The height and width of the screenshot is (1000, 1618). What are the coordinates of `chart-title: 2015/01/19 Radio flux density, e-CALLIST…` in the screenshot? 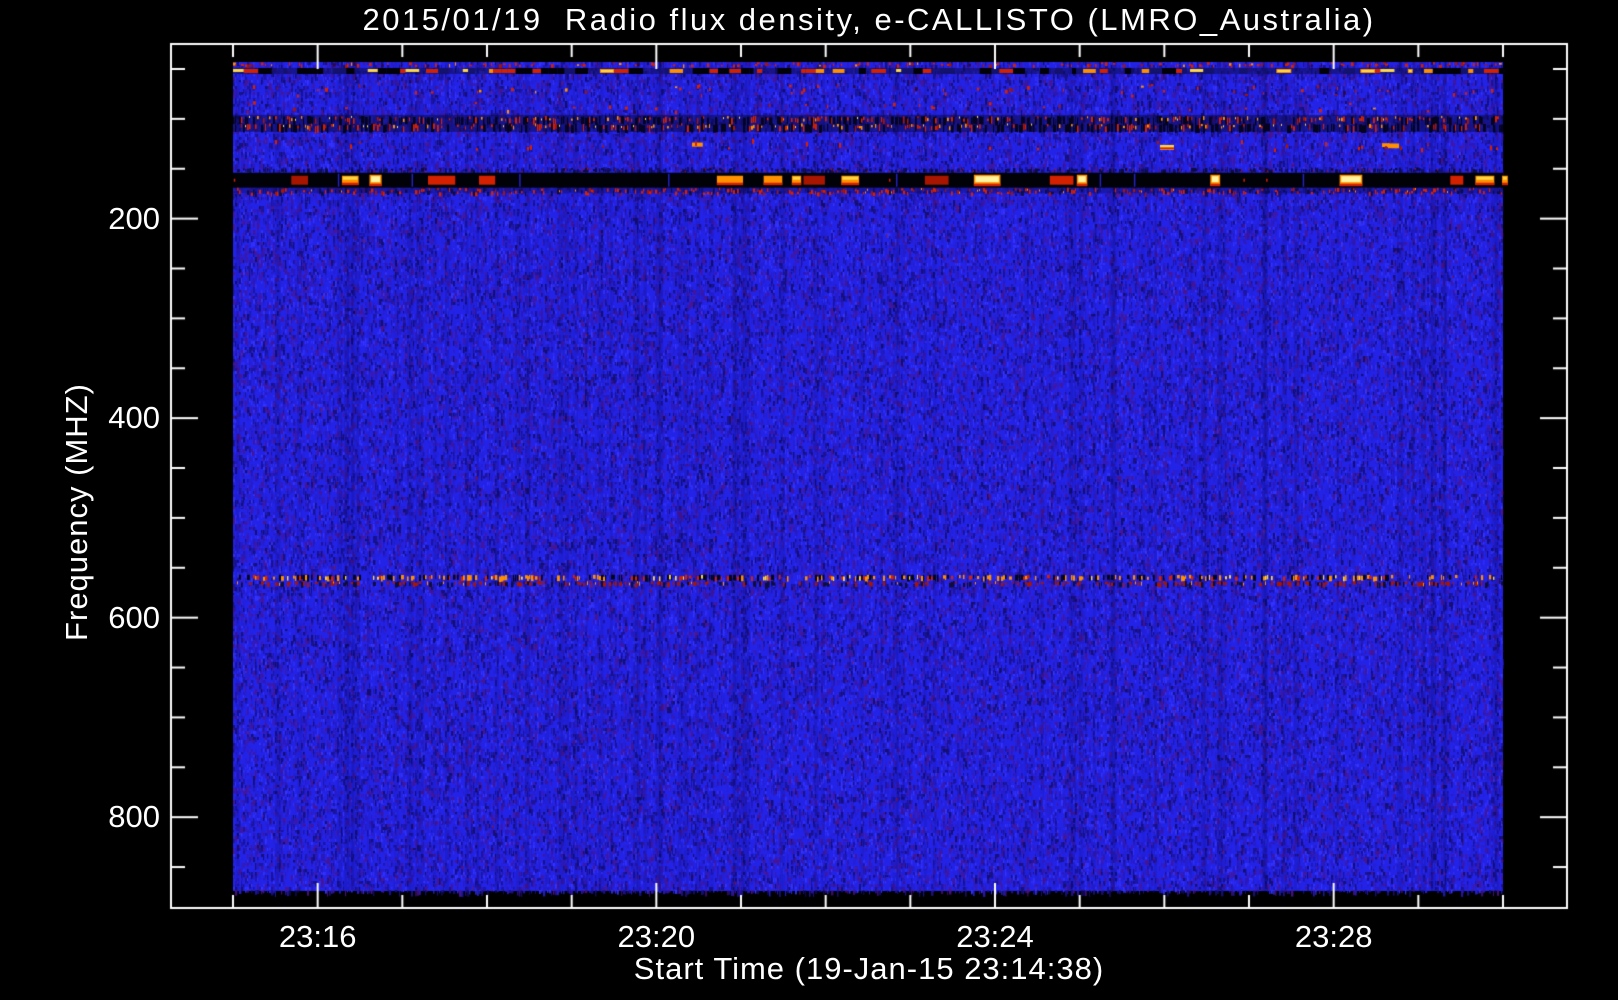 It's located at (869, 19).